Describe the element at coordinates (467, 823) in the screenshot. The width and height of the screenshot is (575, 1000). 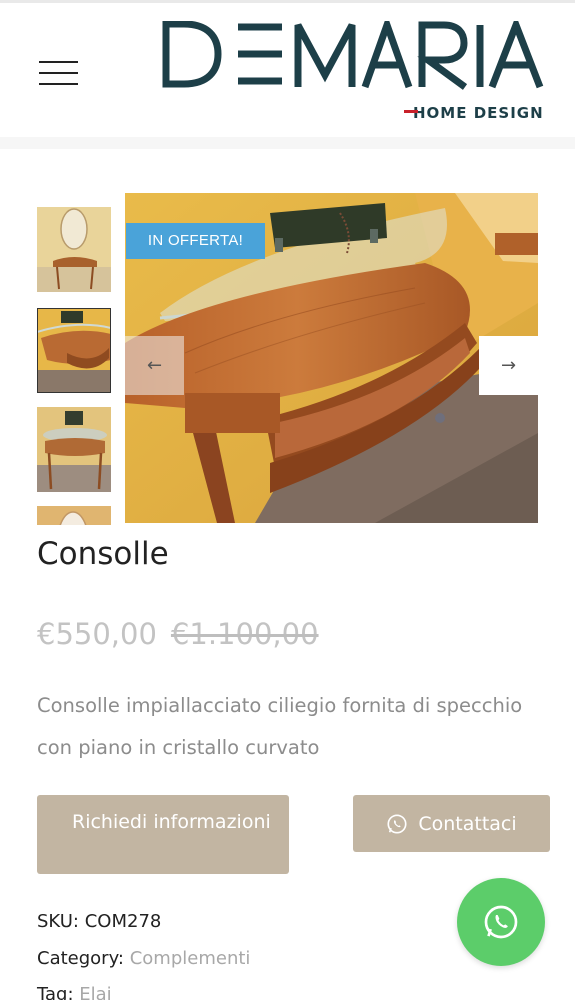
I see `contact-label: Contattaci` at that location.